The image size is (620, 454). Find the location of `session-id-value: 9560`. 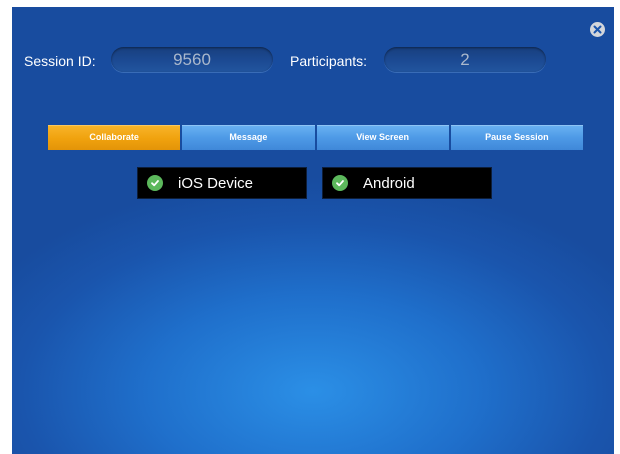

session-id-value: 9560 is located at coordinates (192, 59).